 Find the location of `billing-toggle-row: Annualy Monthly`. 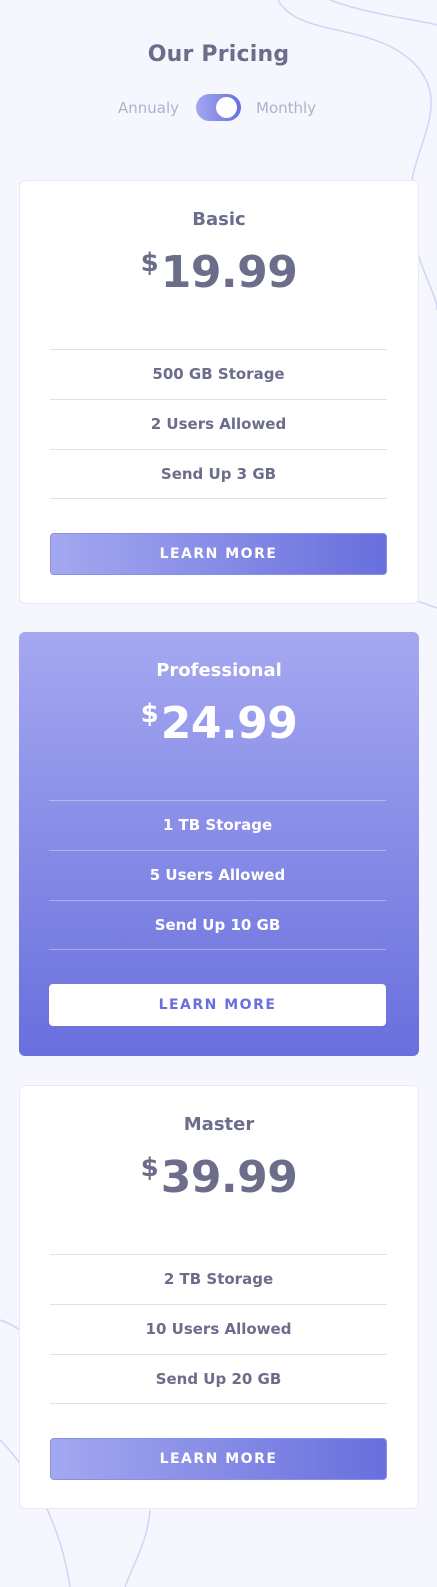

billing-toggle-row: Annualy Monthly is located at coordinates (218, 108).